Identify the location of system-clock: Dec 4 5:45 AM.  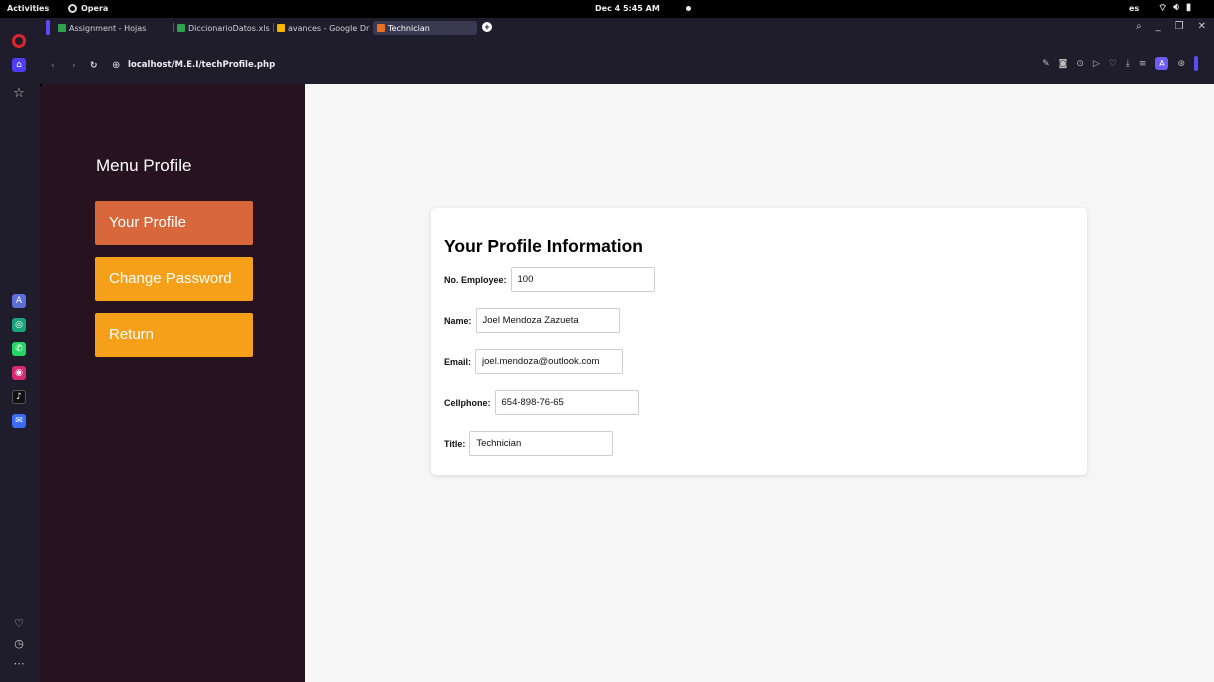
(627, 8).